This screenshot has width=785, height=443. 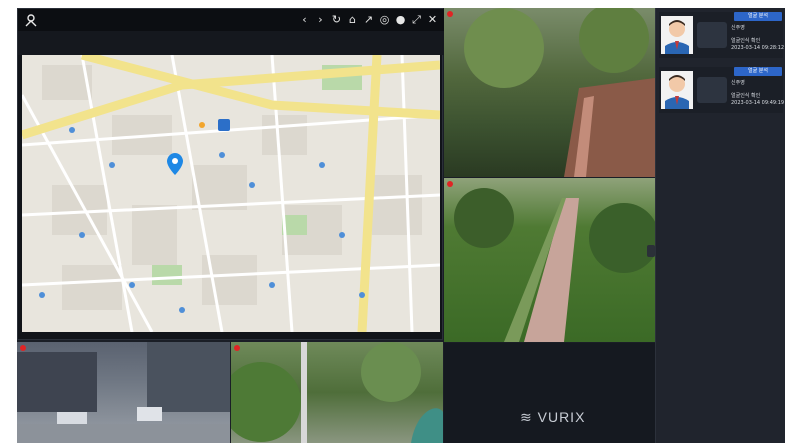 I want to click on empty-channel-panel: ≋ VURIX, so click(x=549, y=393).